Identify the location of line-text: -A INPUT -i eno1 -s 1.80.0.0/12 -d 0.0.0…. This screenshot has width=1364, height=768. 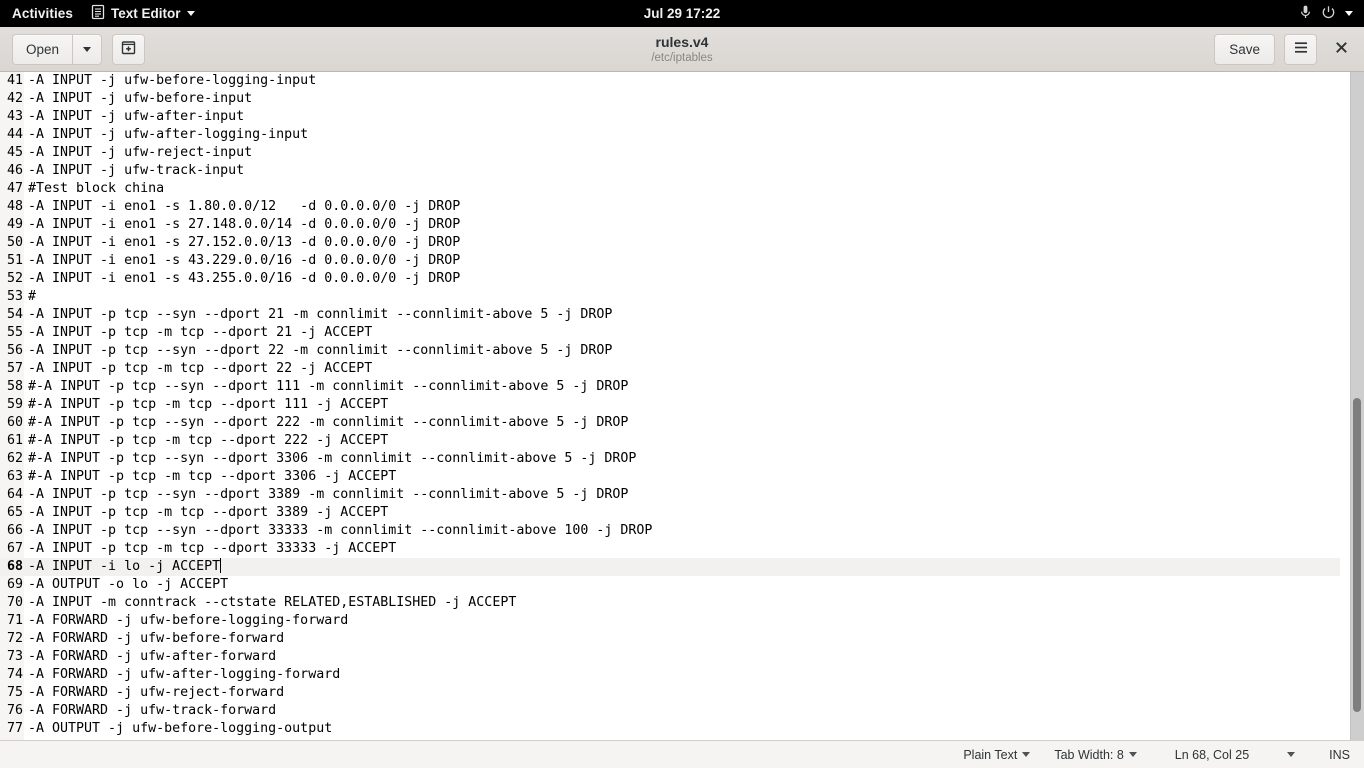
(242, 207).